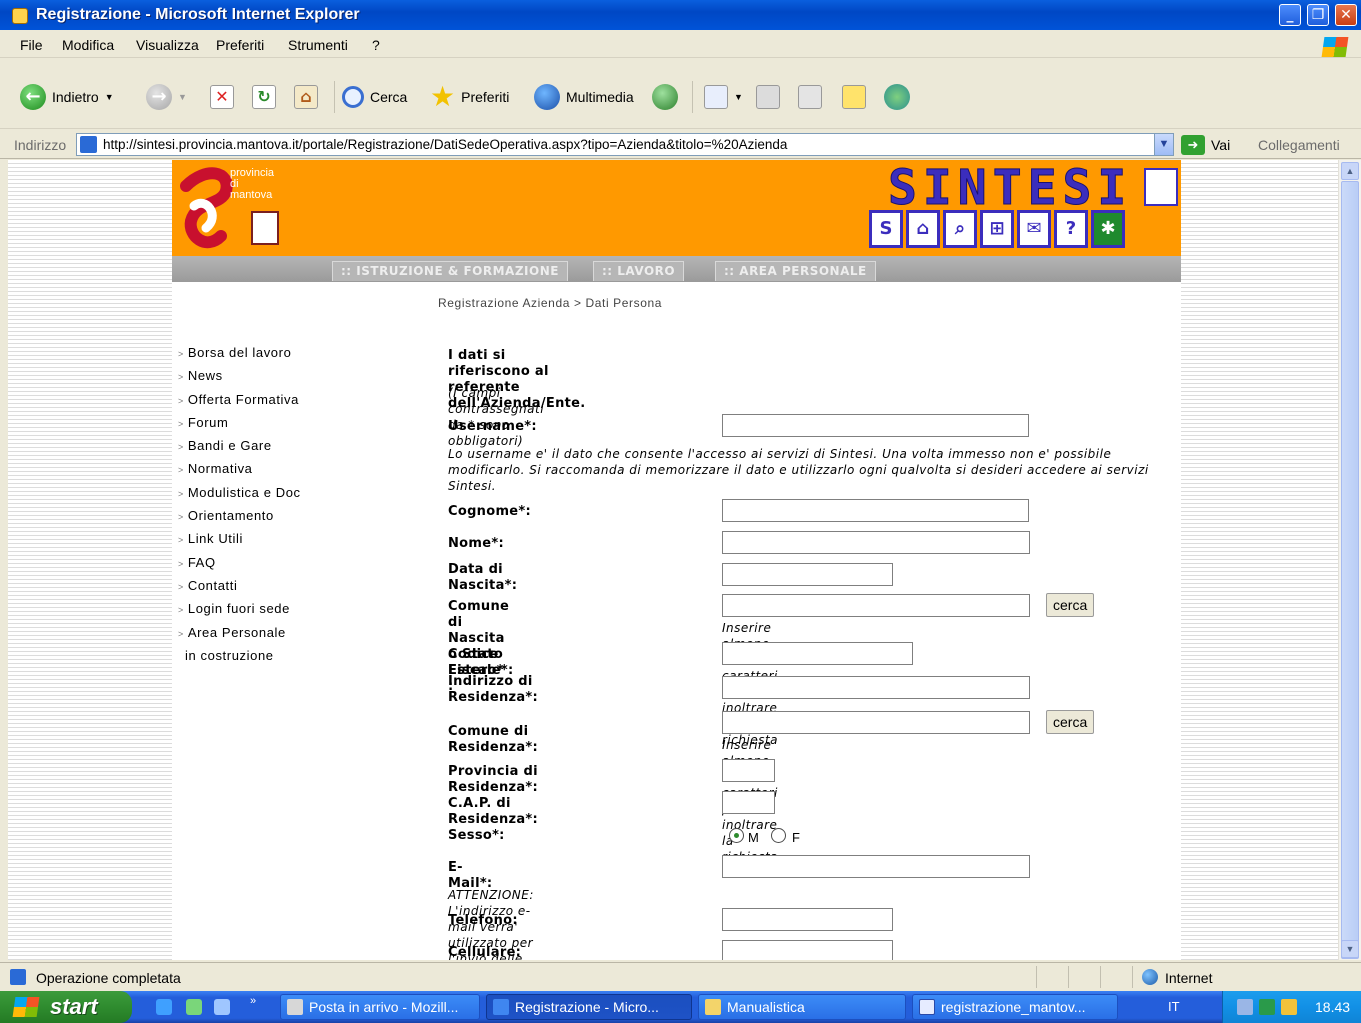  I want to click on task-manualistica: Manualistica, so click(802, 1007).